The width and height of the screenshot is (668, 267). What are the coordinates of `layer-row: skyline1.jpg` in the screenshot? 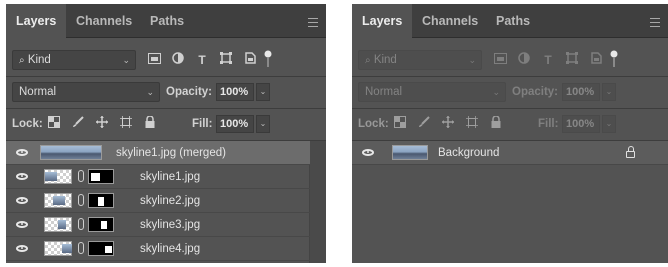 It's located at (158, 177).